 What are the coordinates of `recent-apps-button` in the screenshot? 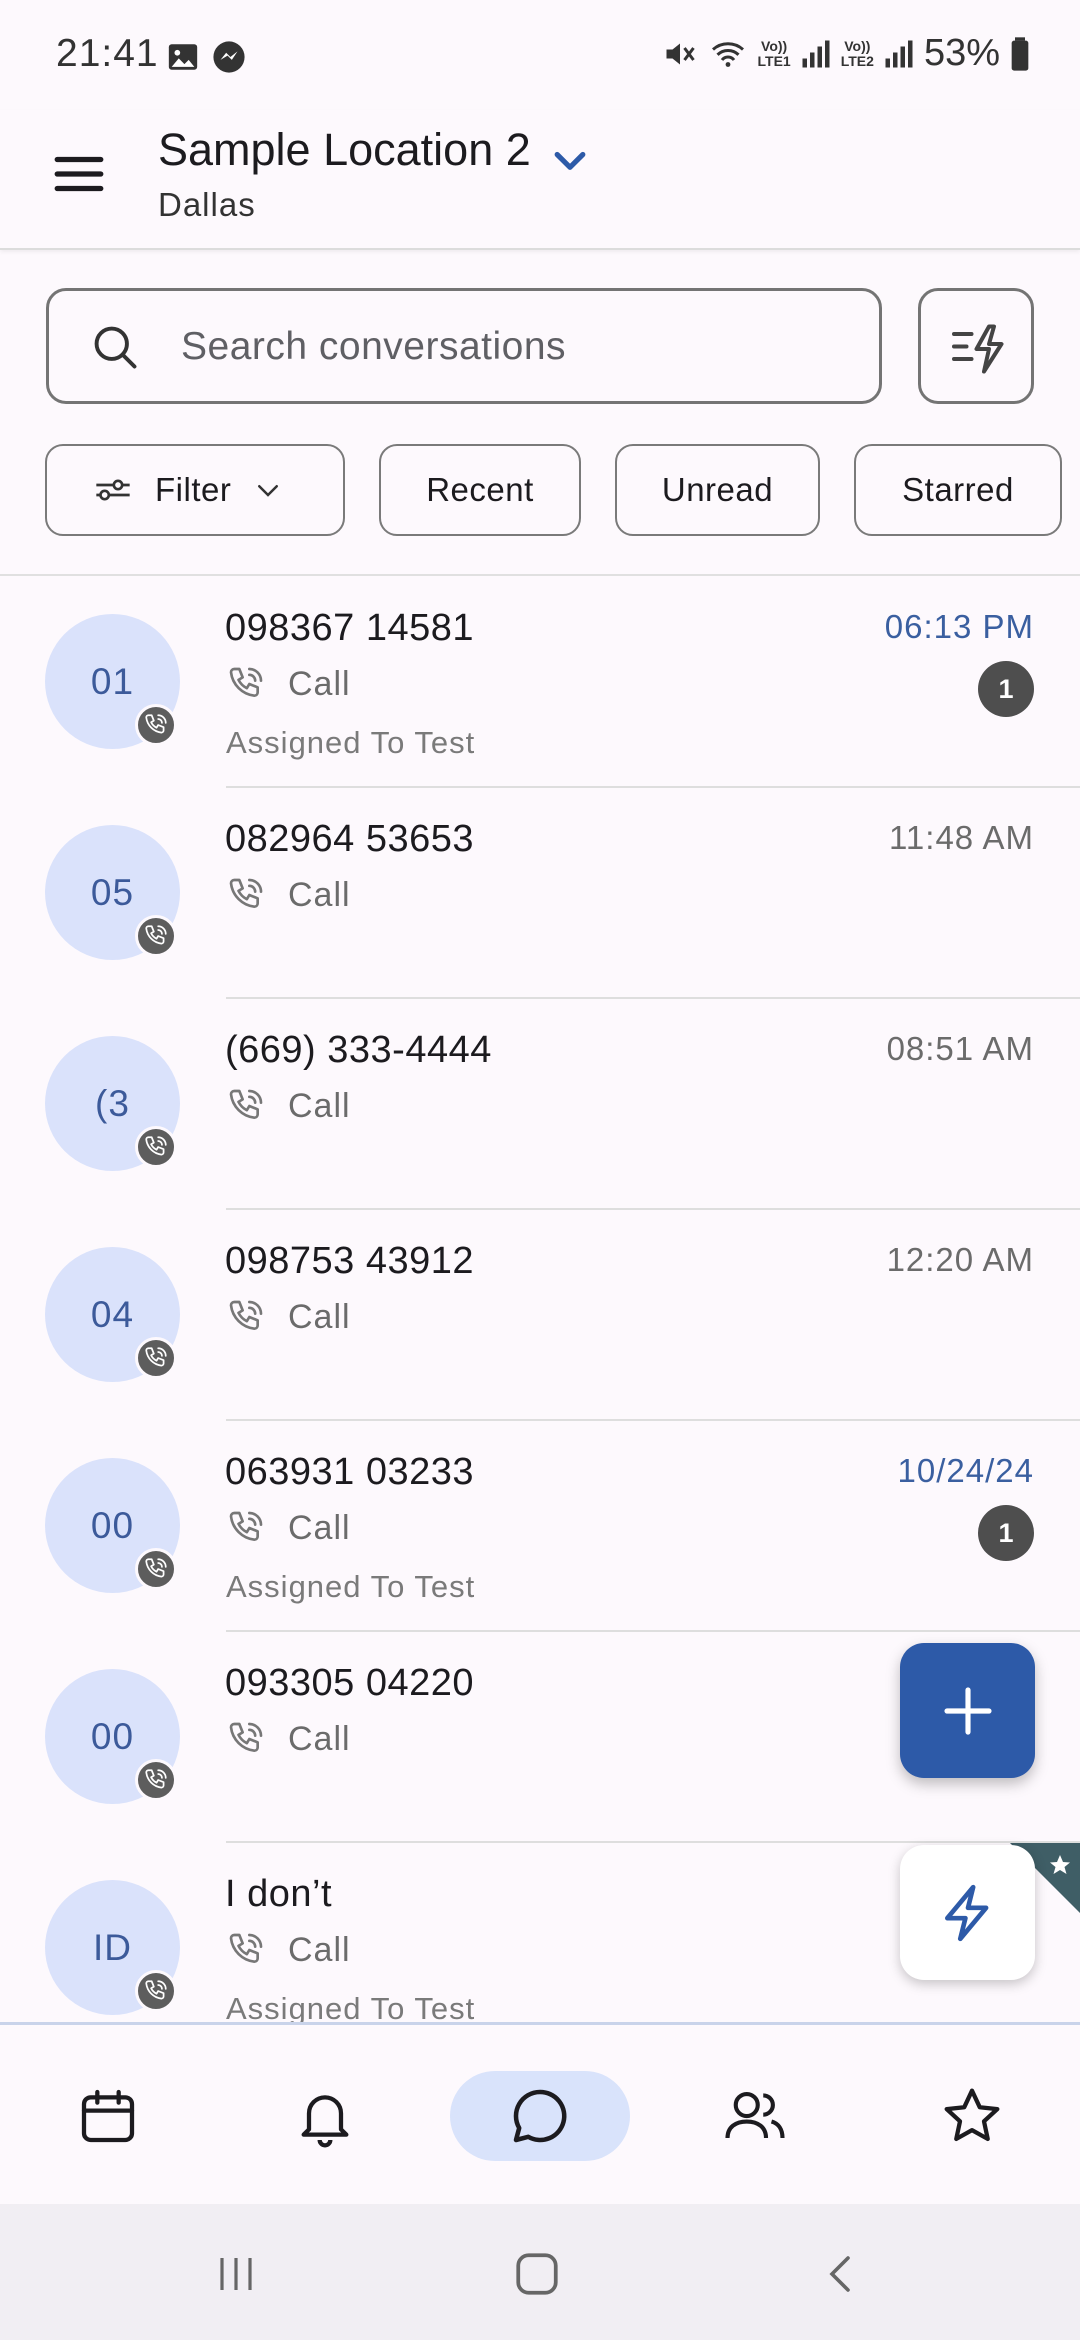 It's located at (236, 2274).